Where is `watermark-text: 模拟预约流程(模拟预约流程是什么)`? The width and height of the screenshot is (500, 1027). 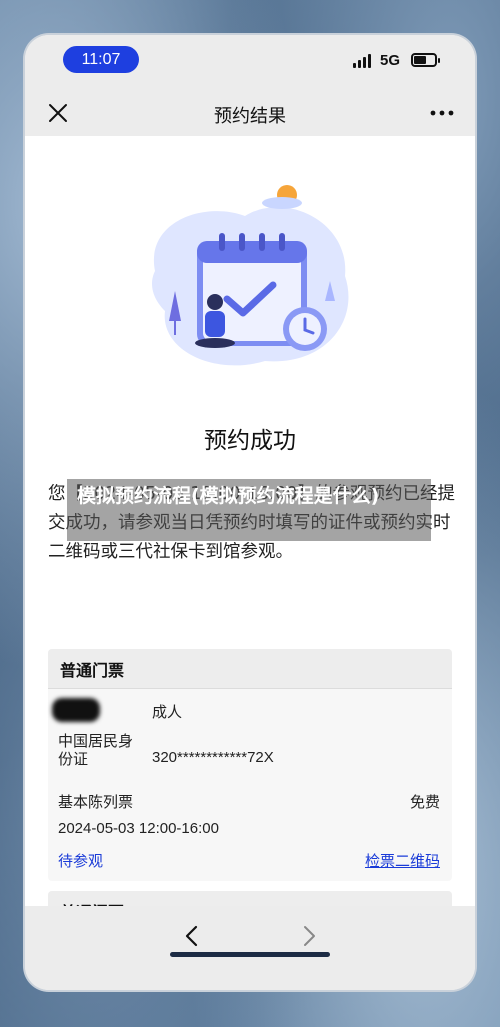
watermark-text: 模拟预约流程(模拟预约流程是什么) is located at coordinates (228, 496).